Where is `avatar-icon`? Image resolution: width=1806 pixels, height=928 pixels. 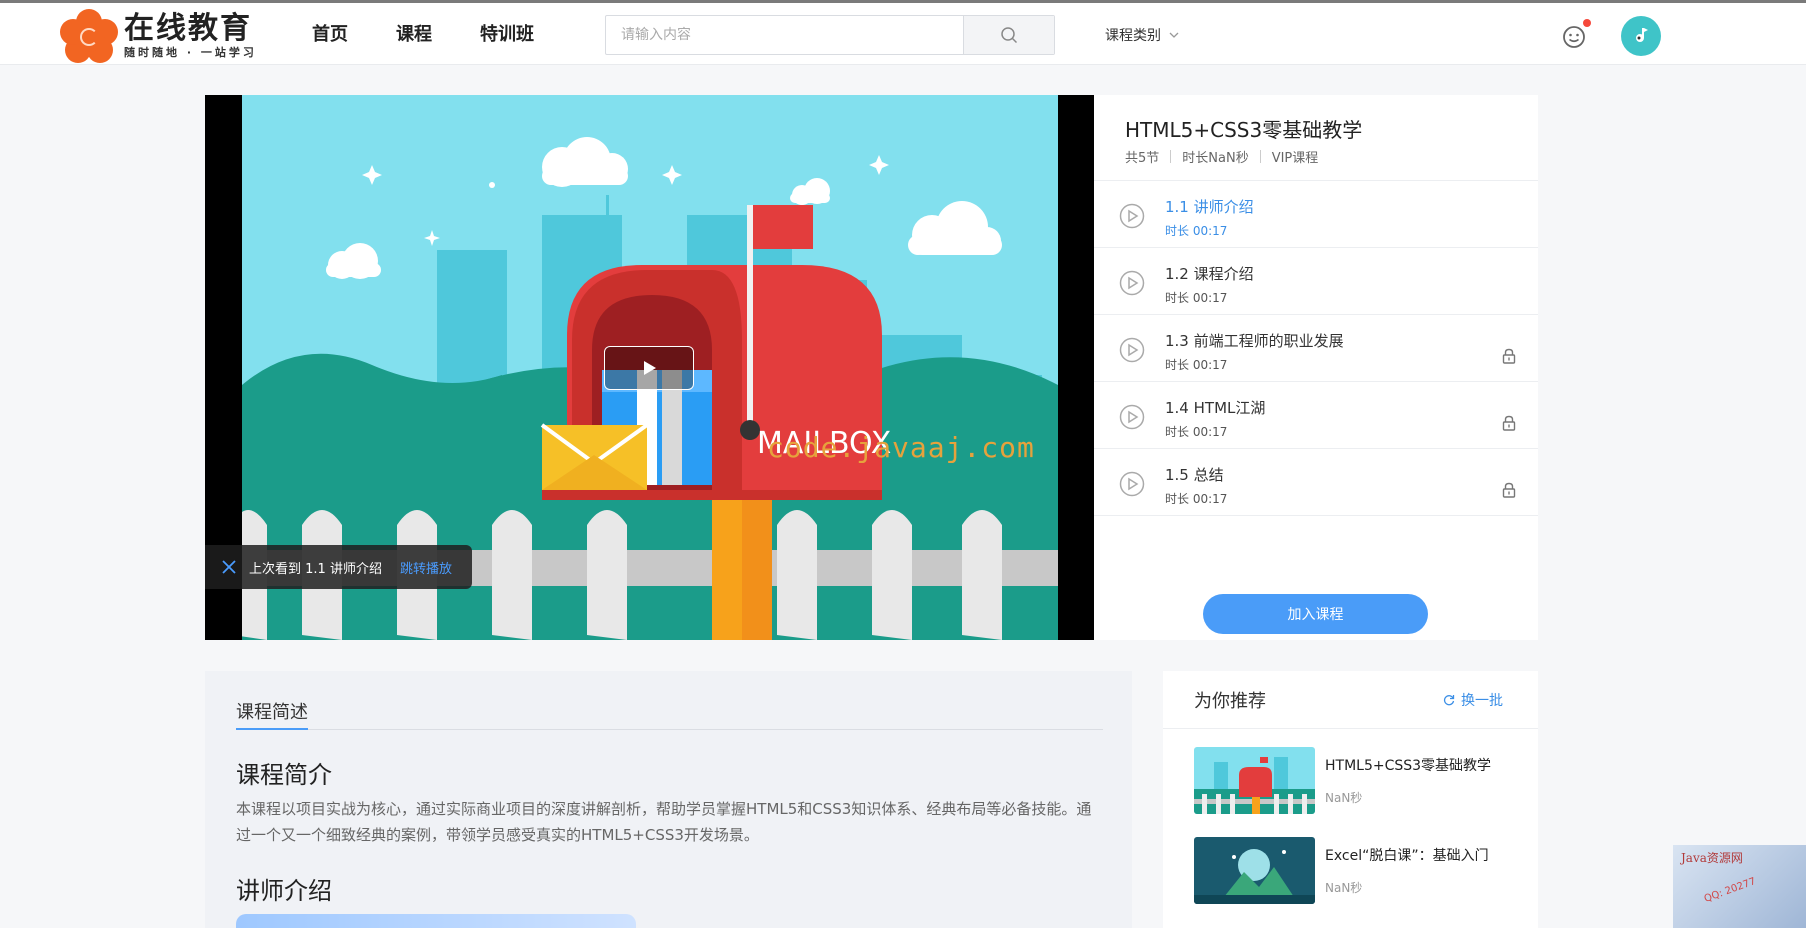 avatar-icon is located at coordinates (1642, 35).